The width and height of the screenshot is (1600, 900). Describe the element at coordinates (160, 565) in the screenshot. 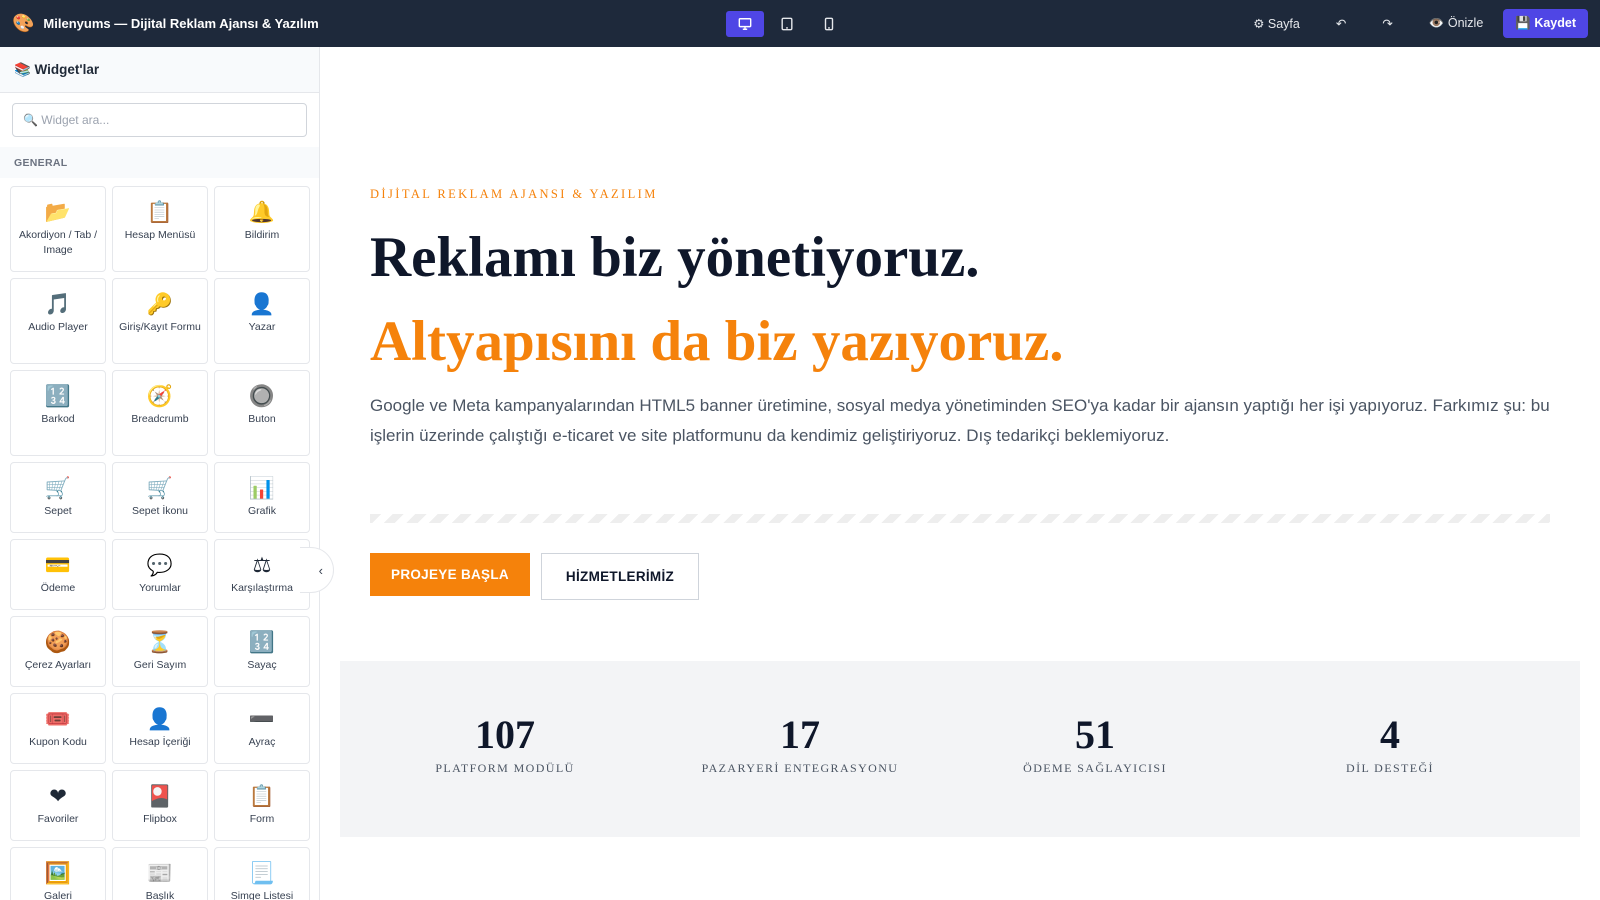

I see `widget-icon: 💬` at that location.